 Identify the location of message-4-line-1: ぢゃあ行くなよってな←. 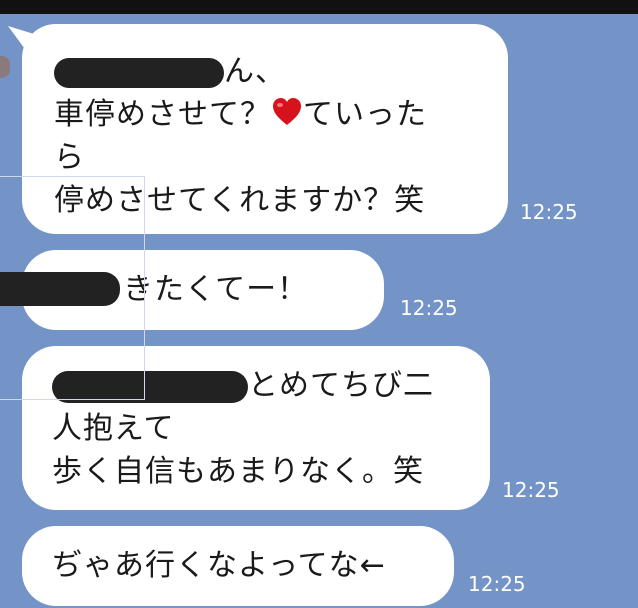
(219, 565).